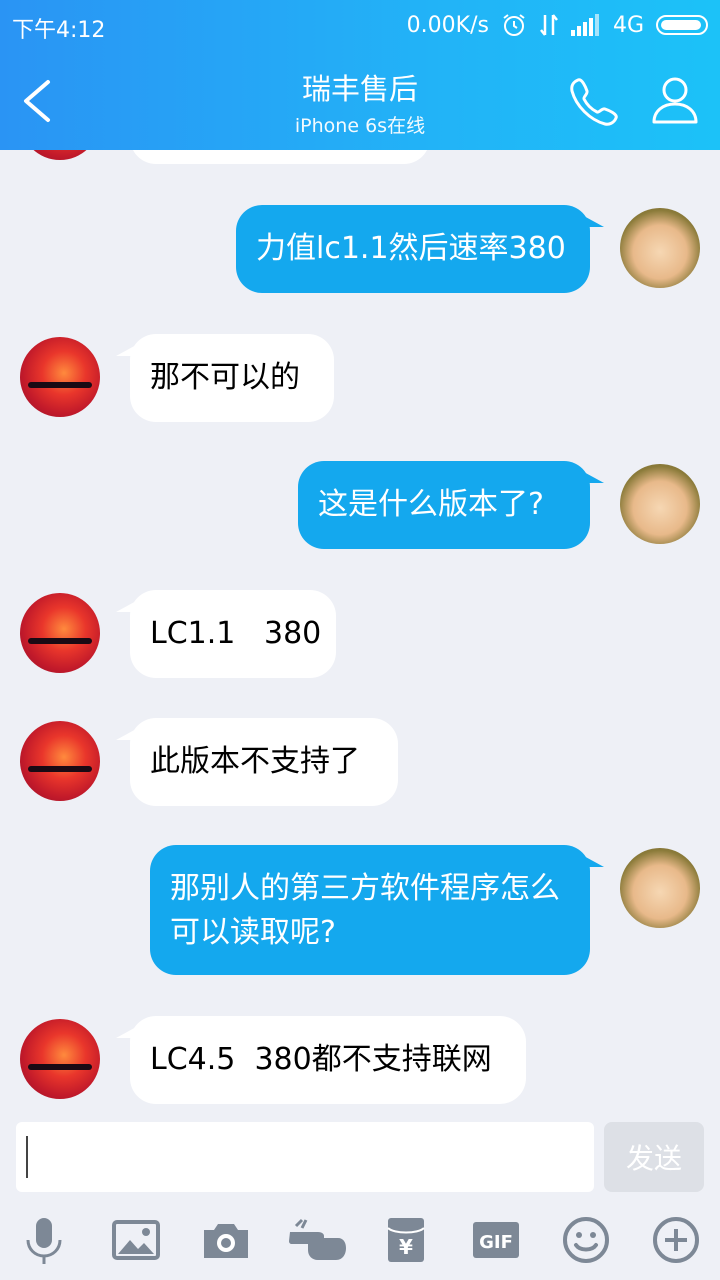 This screenshot has height=1280, width=720. What do you see at coordinates (136, 1240) in the screenshot?
I see `image-icon` at bounding box center [136, 1240].